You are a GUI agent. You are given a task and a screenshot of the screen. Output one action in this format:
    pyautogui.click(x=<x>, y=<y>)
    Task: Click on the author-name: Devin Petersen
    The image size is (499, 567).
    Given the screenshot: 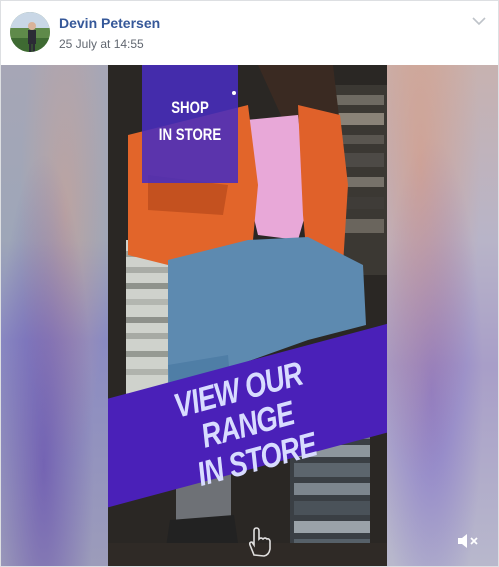 What is the action you would take?
    pyautogui.click(x=109, y=23)
    